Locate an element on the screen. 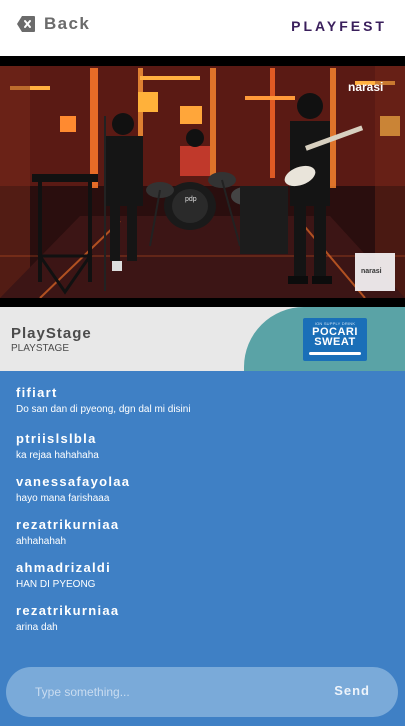 This screenshot has width=405, height=726. chat-message: rezatrikurniaa ahhahahah is located at coordinates (67, 532).